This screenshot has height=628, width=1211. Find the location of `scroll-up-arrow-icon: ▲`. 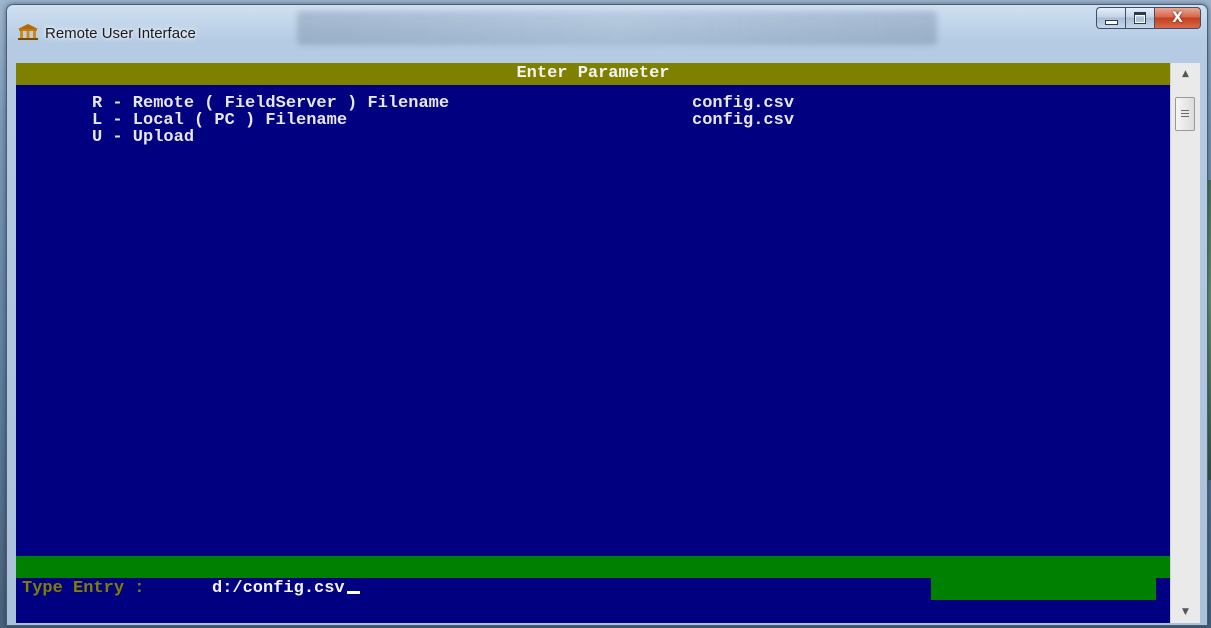

scroll-up-arrow-icon: ▲ is located at coordinates (1185, 74).